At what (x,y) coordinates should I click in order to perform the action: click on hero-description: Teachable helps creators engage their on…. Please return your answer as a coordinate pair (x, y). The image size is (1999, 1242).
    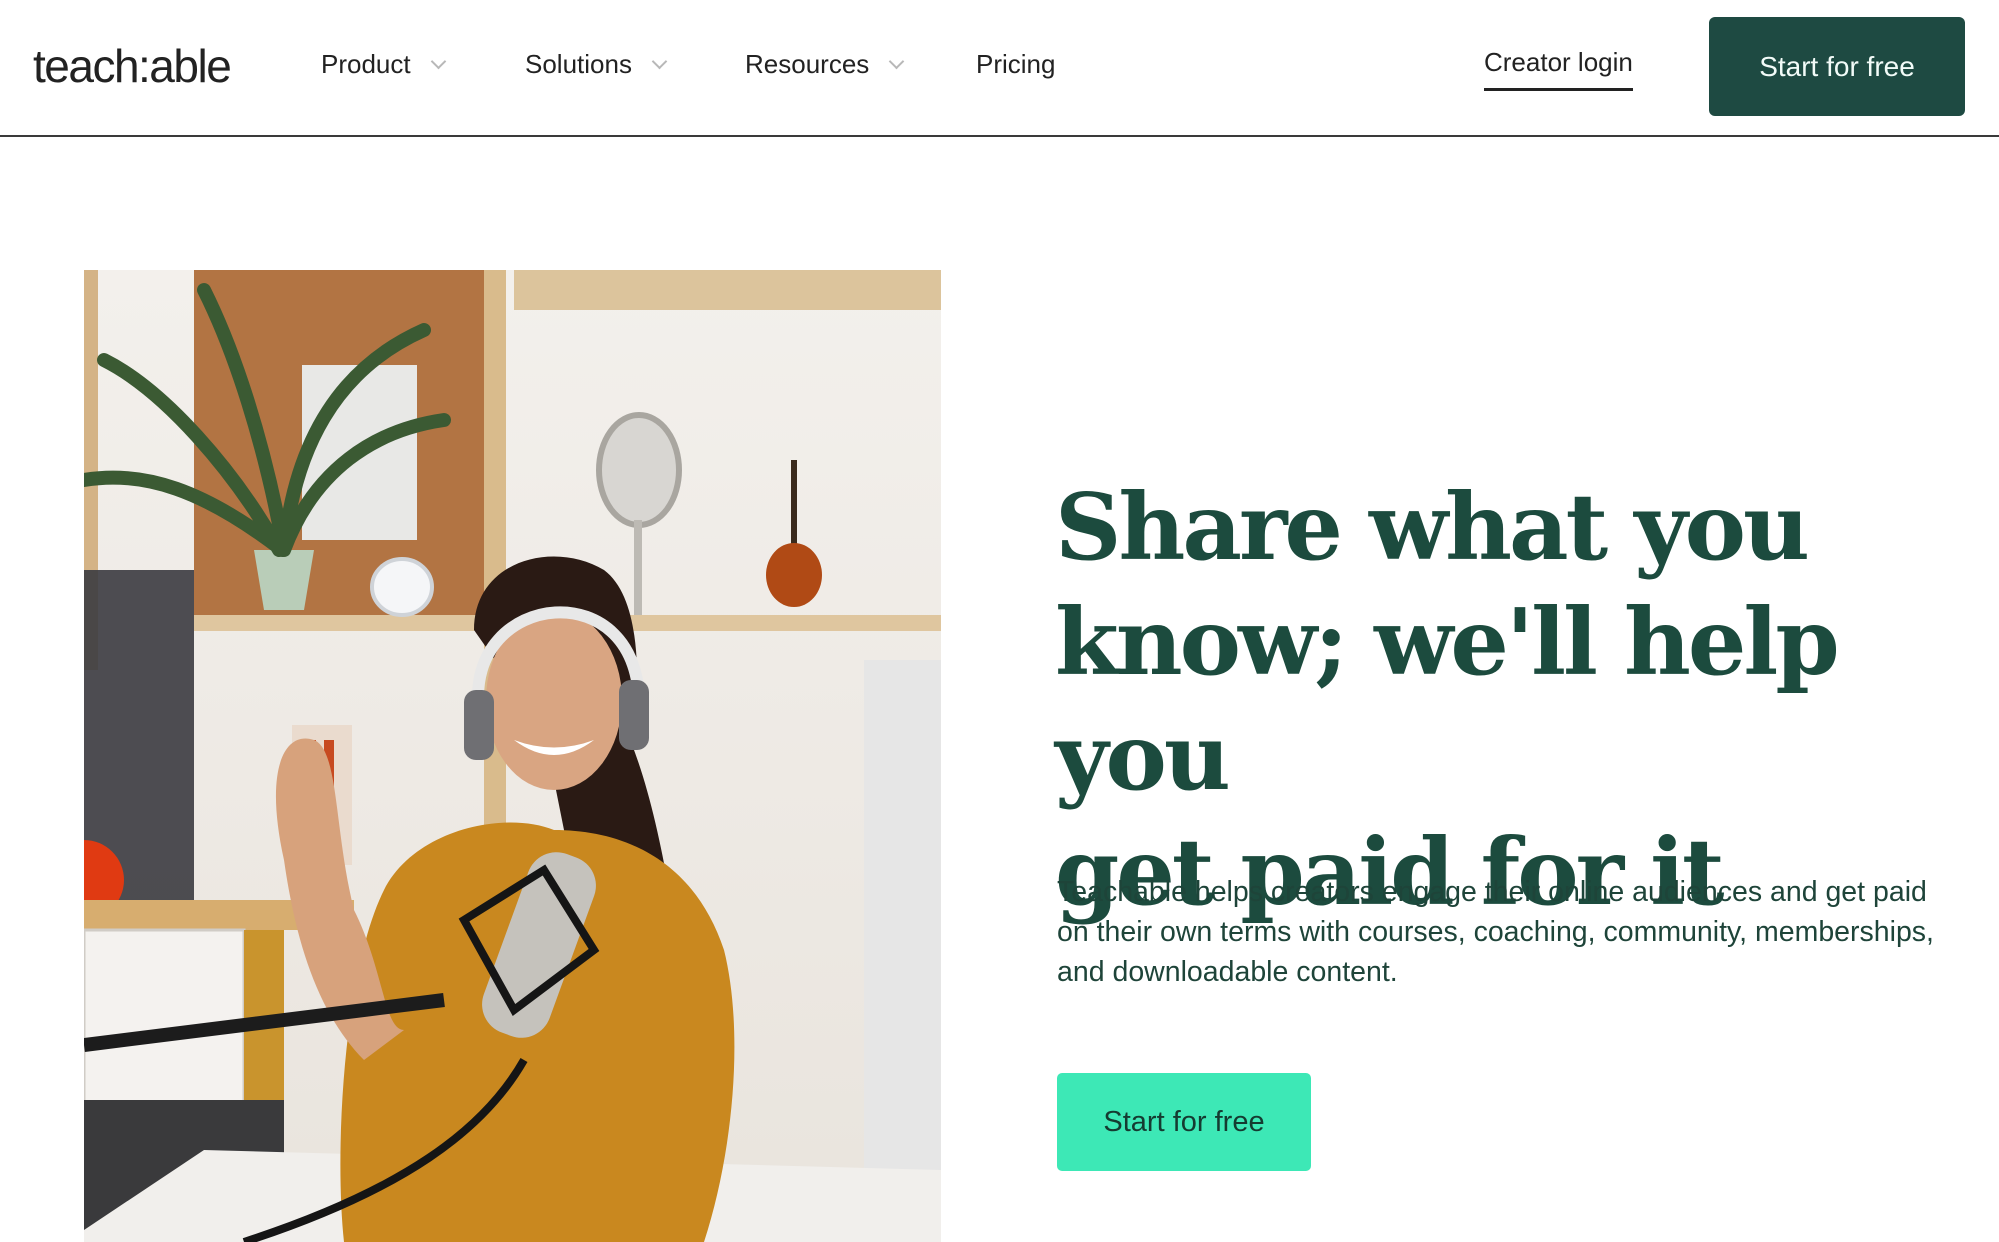
    Looking at the image, I should click on (1495, 932).